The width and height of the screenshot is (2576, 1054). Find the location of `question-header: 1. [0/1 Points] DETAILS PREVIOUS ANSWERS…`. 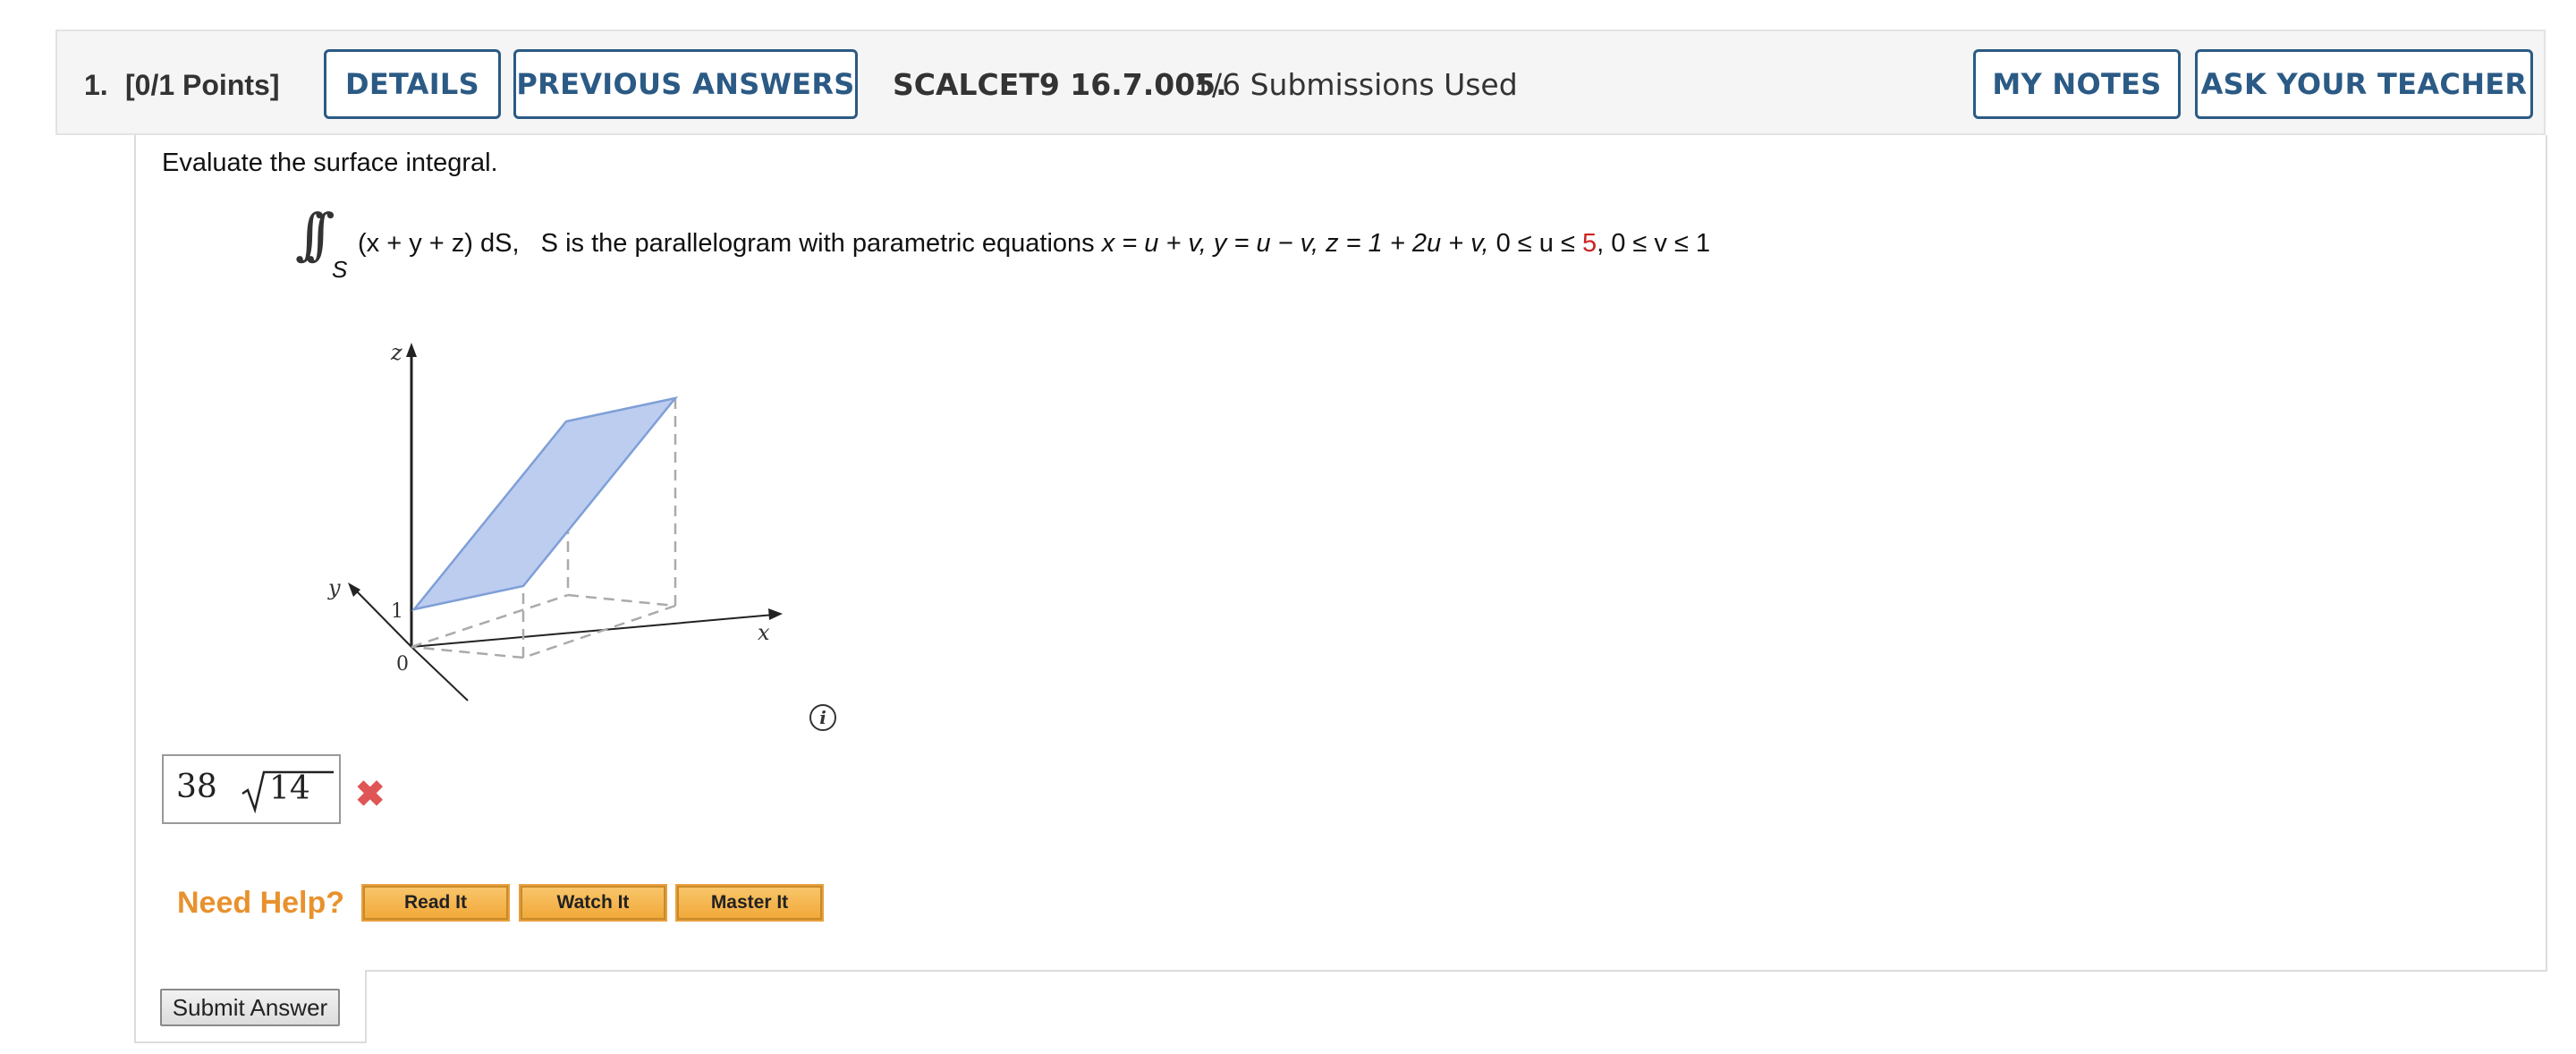

question-header: 1. [0/1 Points] DETAILS PREVIOUS ANSWERS… is located at coordinates (1300, 82).